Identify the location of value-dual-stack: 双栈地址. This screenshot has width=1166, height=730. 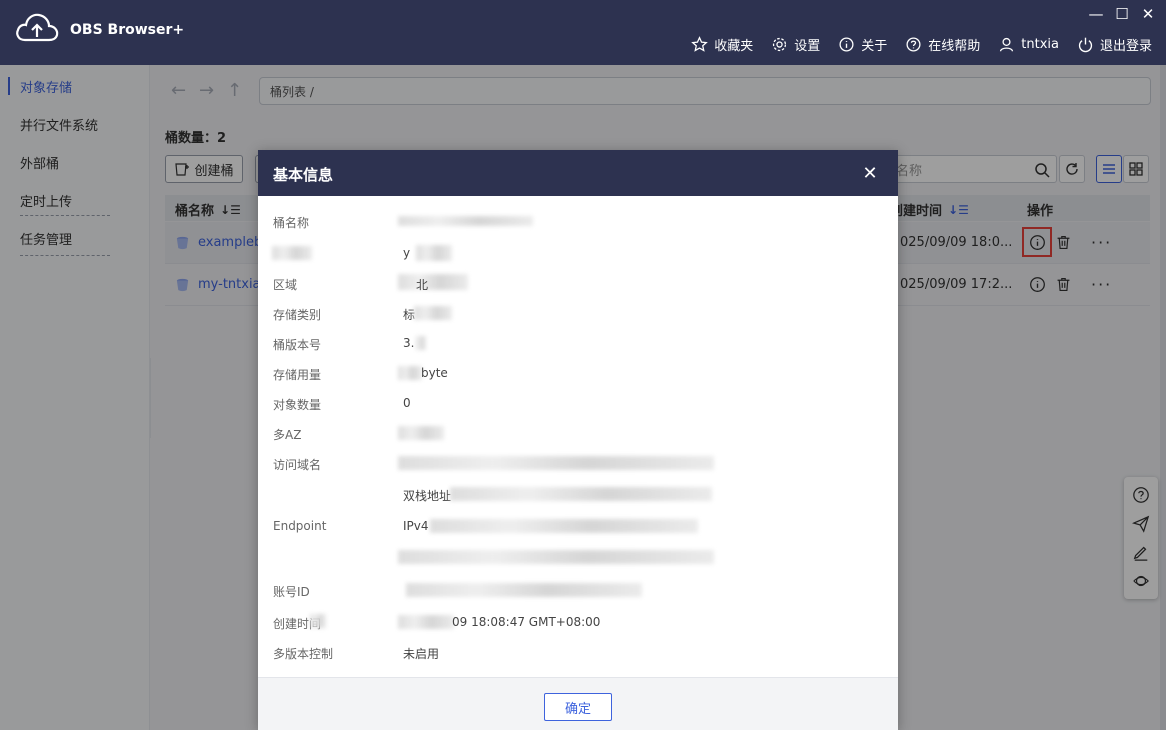
(427, 496).